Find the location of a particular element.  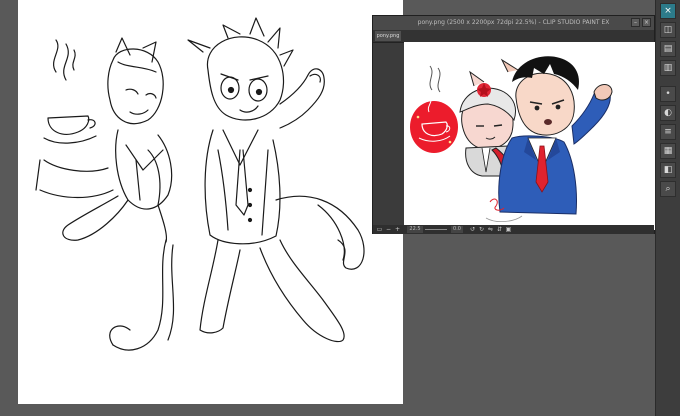

flip-horizontal-icon: ⇋ is located at coordinates (490, 229).